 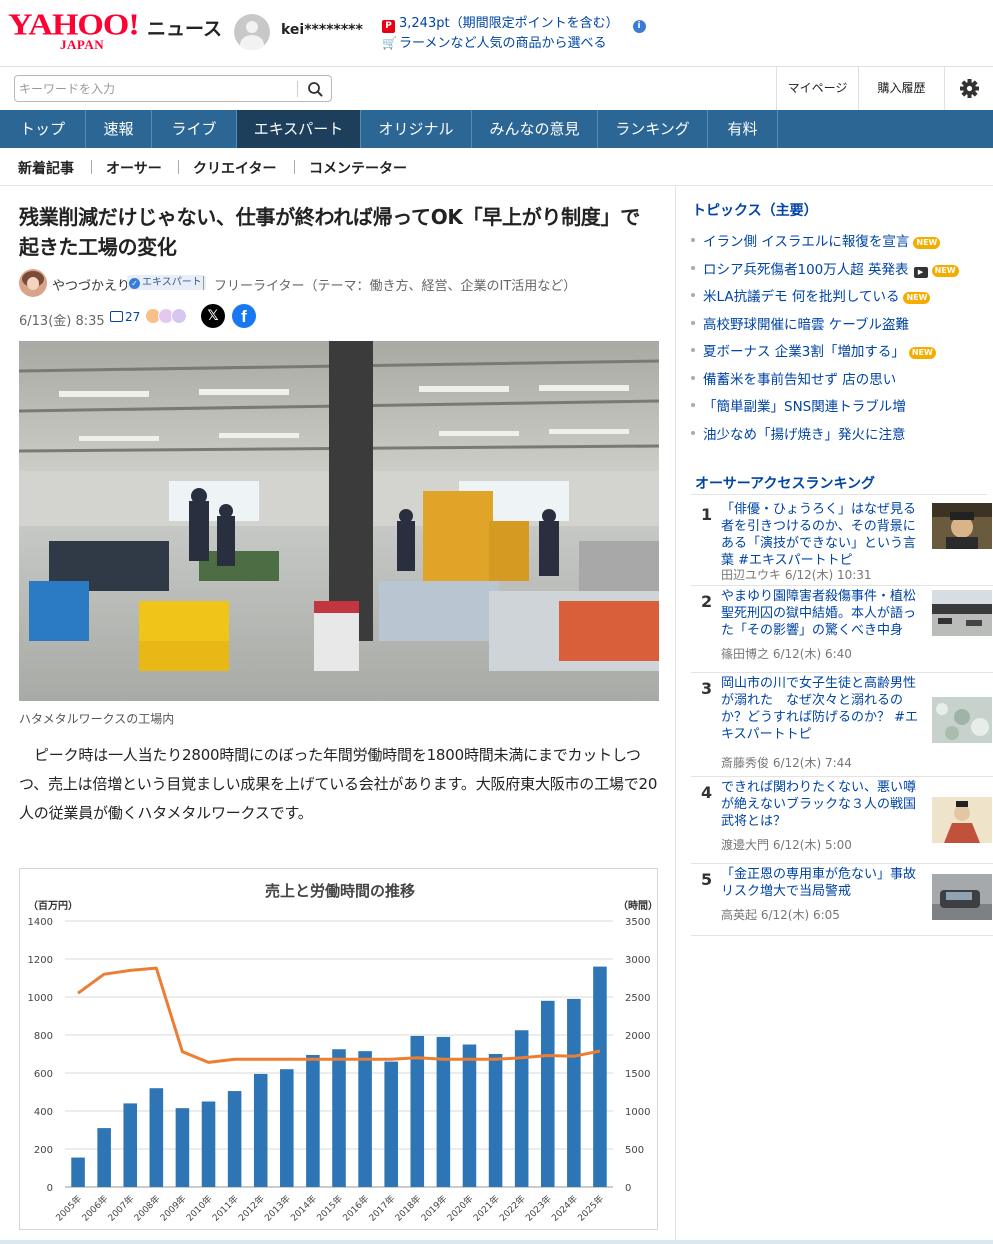 I want to click on y-left-tick-label: 1200, so click(x=40, y=960).